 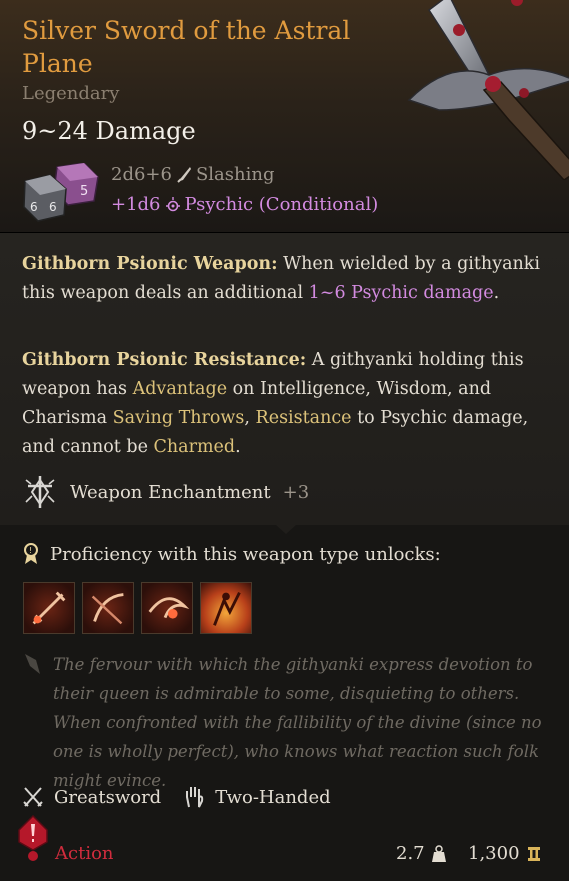 I want to click on passive-title: Githborn Psionic Weapon:, so click(x=150, y=264).